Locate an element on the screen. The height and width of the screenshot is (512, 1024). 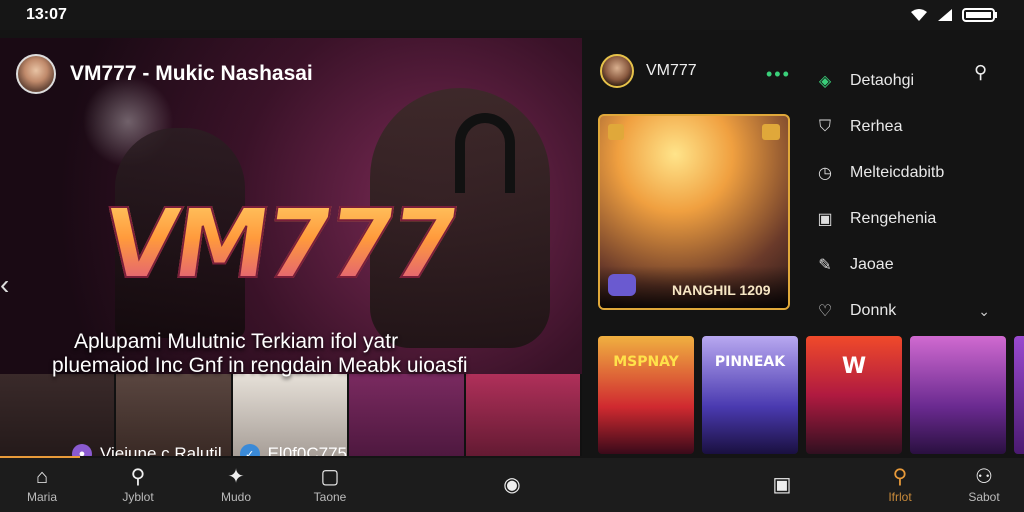
pen-icon: ✎ is located at coordinates (825, 265).